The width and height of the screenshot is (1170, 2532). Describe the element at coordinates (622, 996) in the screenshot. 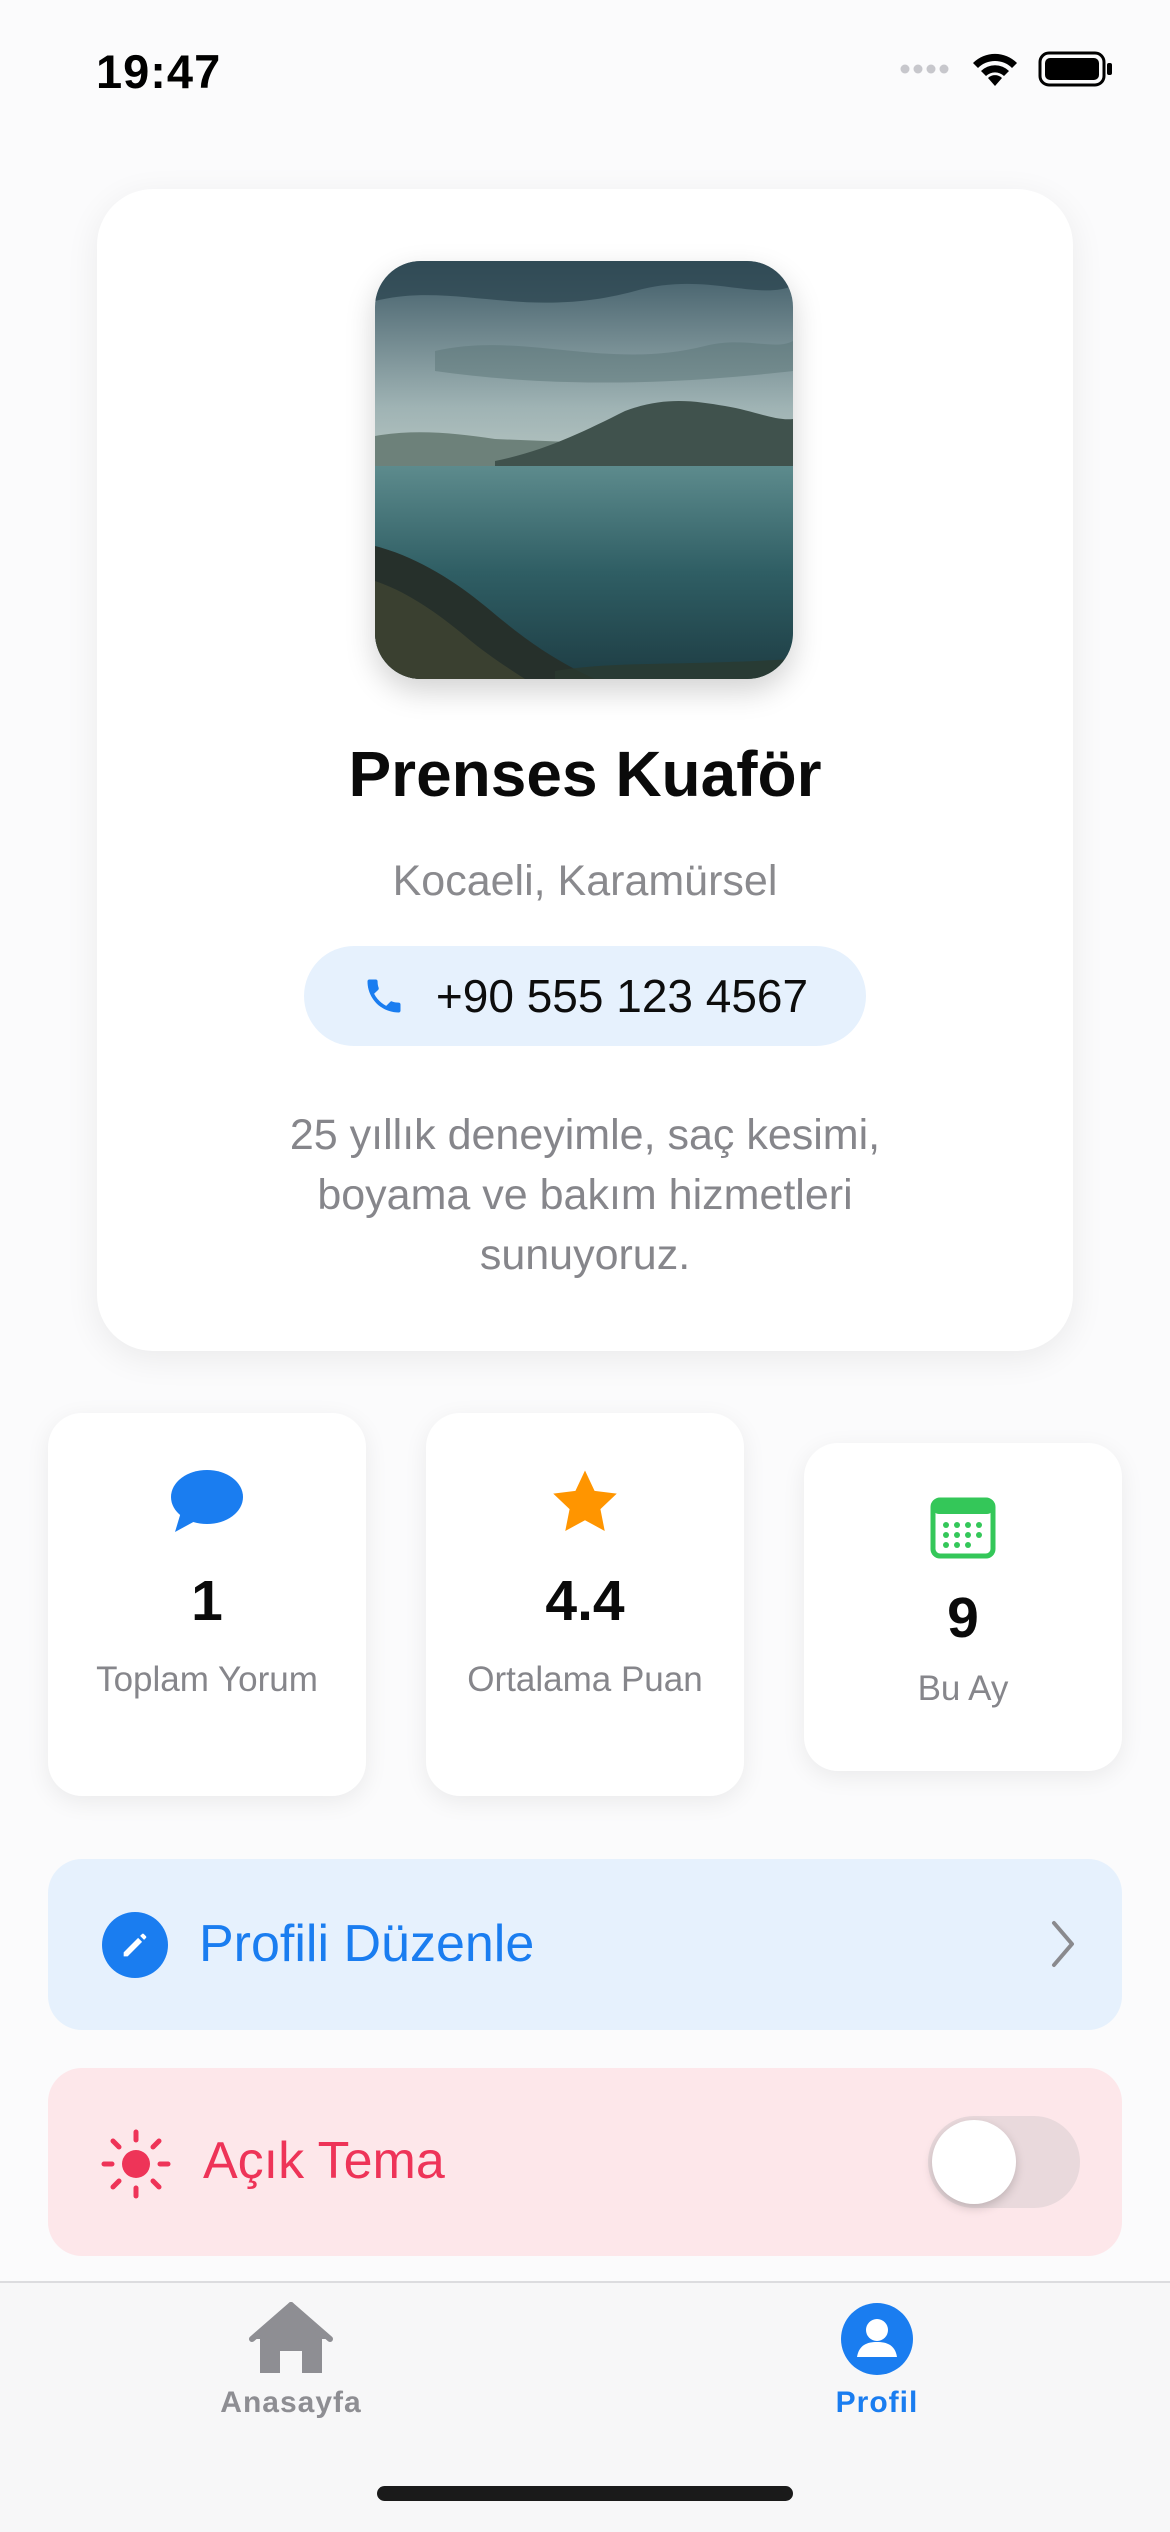

I see `phone-number: +90 555 123 4567` at that location.